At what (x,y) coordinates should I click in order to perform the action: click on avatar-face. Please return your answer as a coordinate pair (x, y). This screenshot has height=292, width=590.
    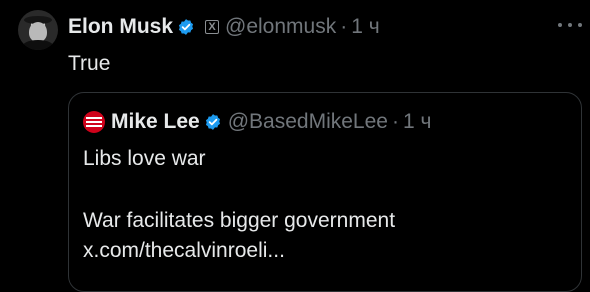
    Looking at the image, I should click on (38, 32).